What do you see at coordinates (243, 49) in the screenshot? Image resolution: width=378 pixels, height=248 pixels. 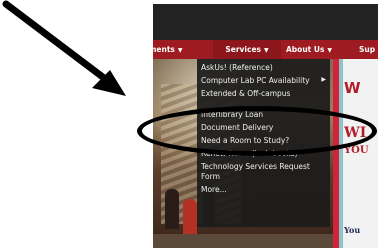 I see `nav-services-label: Services` at bounding box center [243, 49].